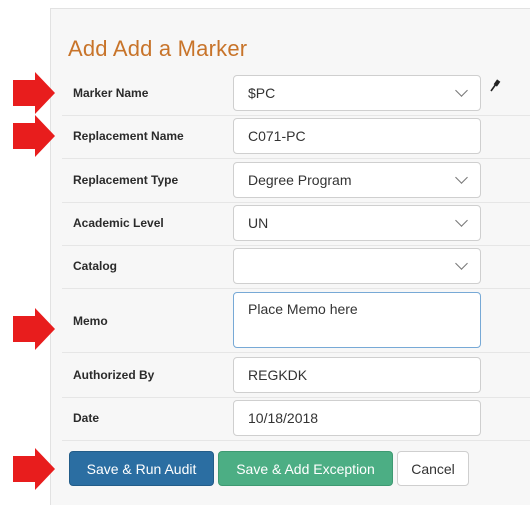 This screenshot has width=530, height=505. I want to click on save-run-audit-button: Save & Run Audit, so click(141, 468).